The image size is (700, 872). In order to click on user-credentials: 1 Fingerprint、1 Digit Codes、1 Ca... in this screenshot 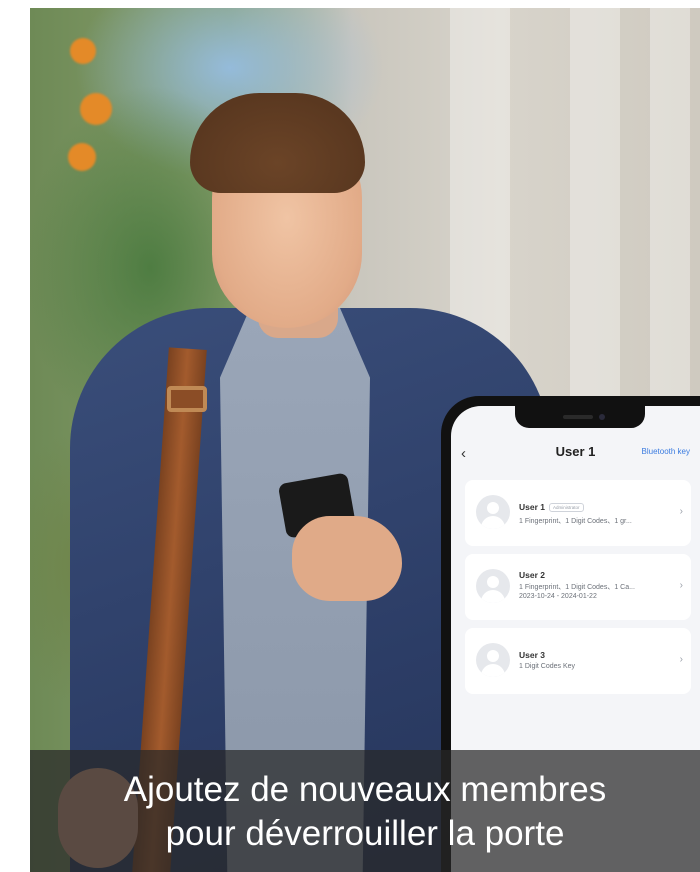, I will do `click(577, 587)`.